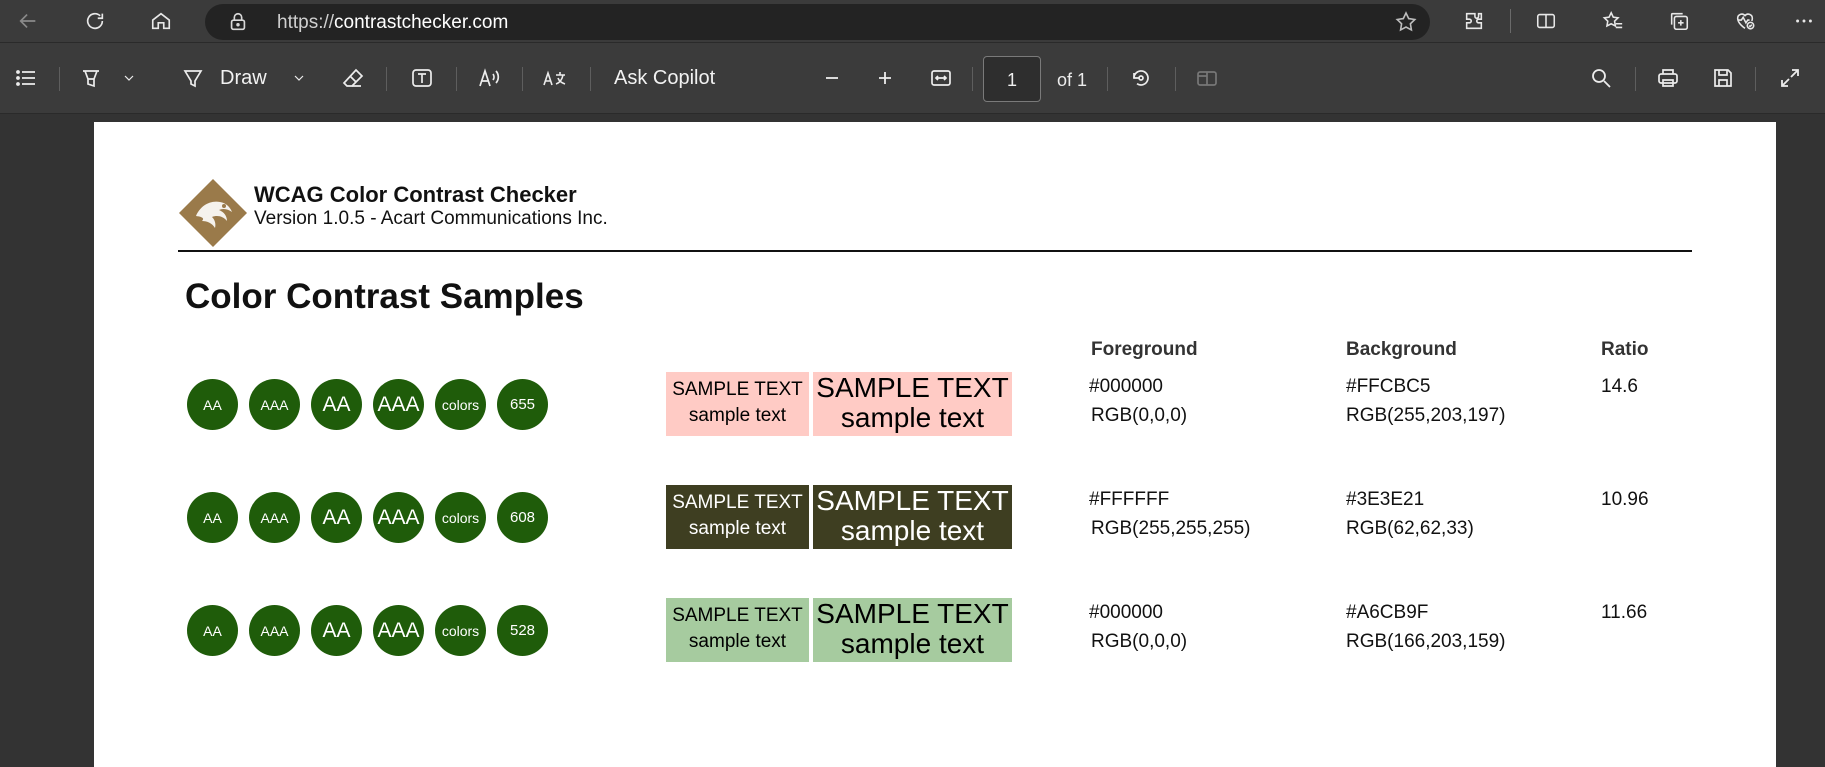  I want to click on collections-icon, so click(1679, 21).